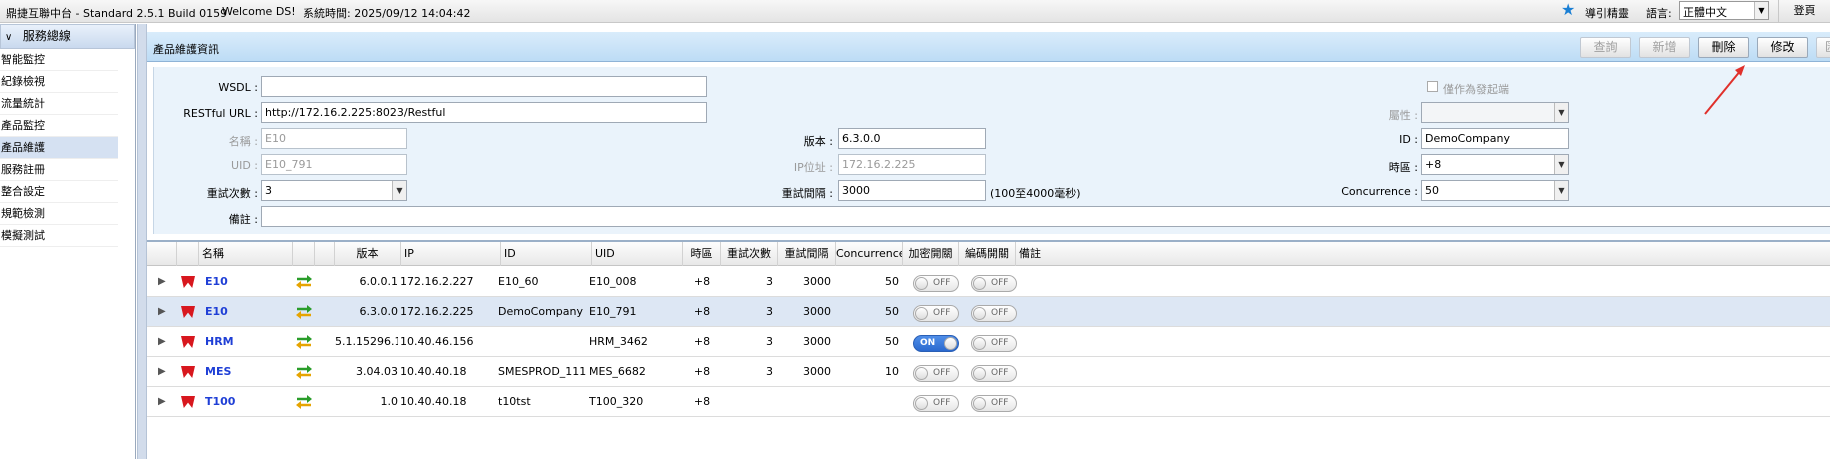 The image size is (1830, 459). Describe the element at coordinates (942, 403) in the screenshot. I see `encrypt-toggle-label: OFF` at that location.